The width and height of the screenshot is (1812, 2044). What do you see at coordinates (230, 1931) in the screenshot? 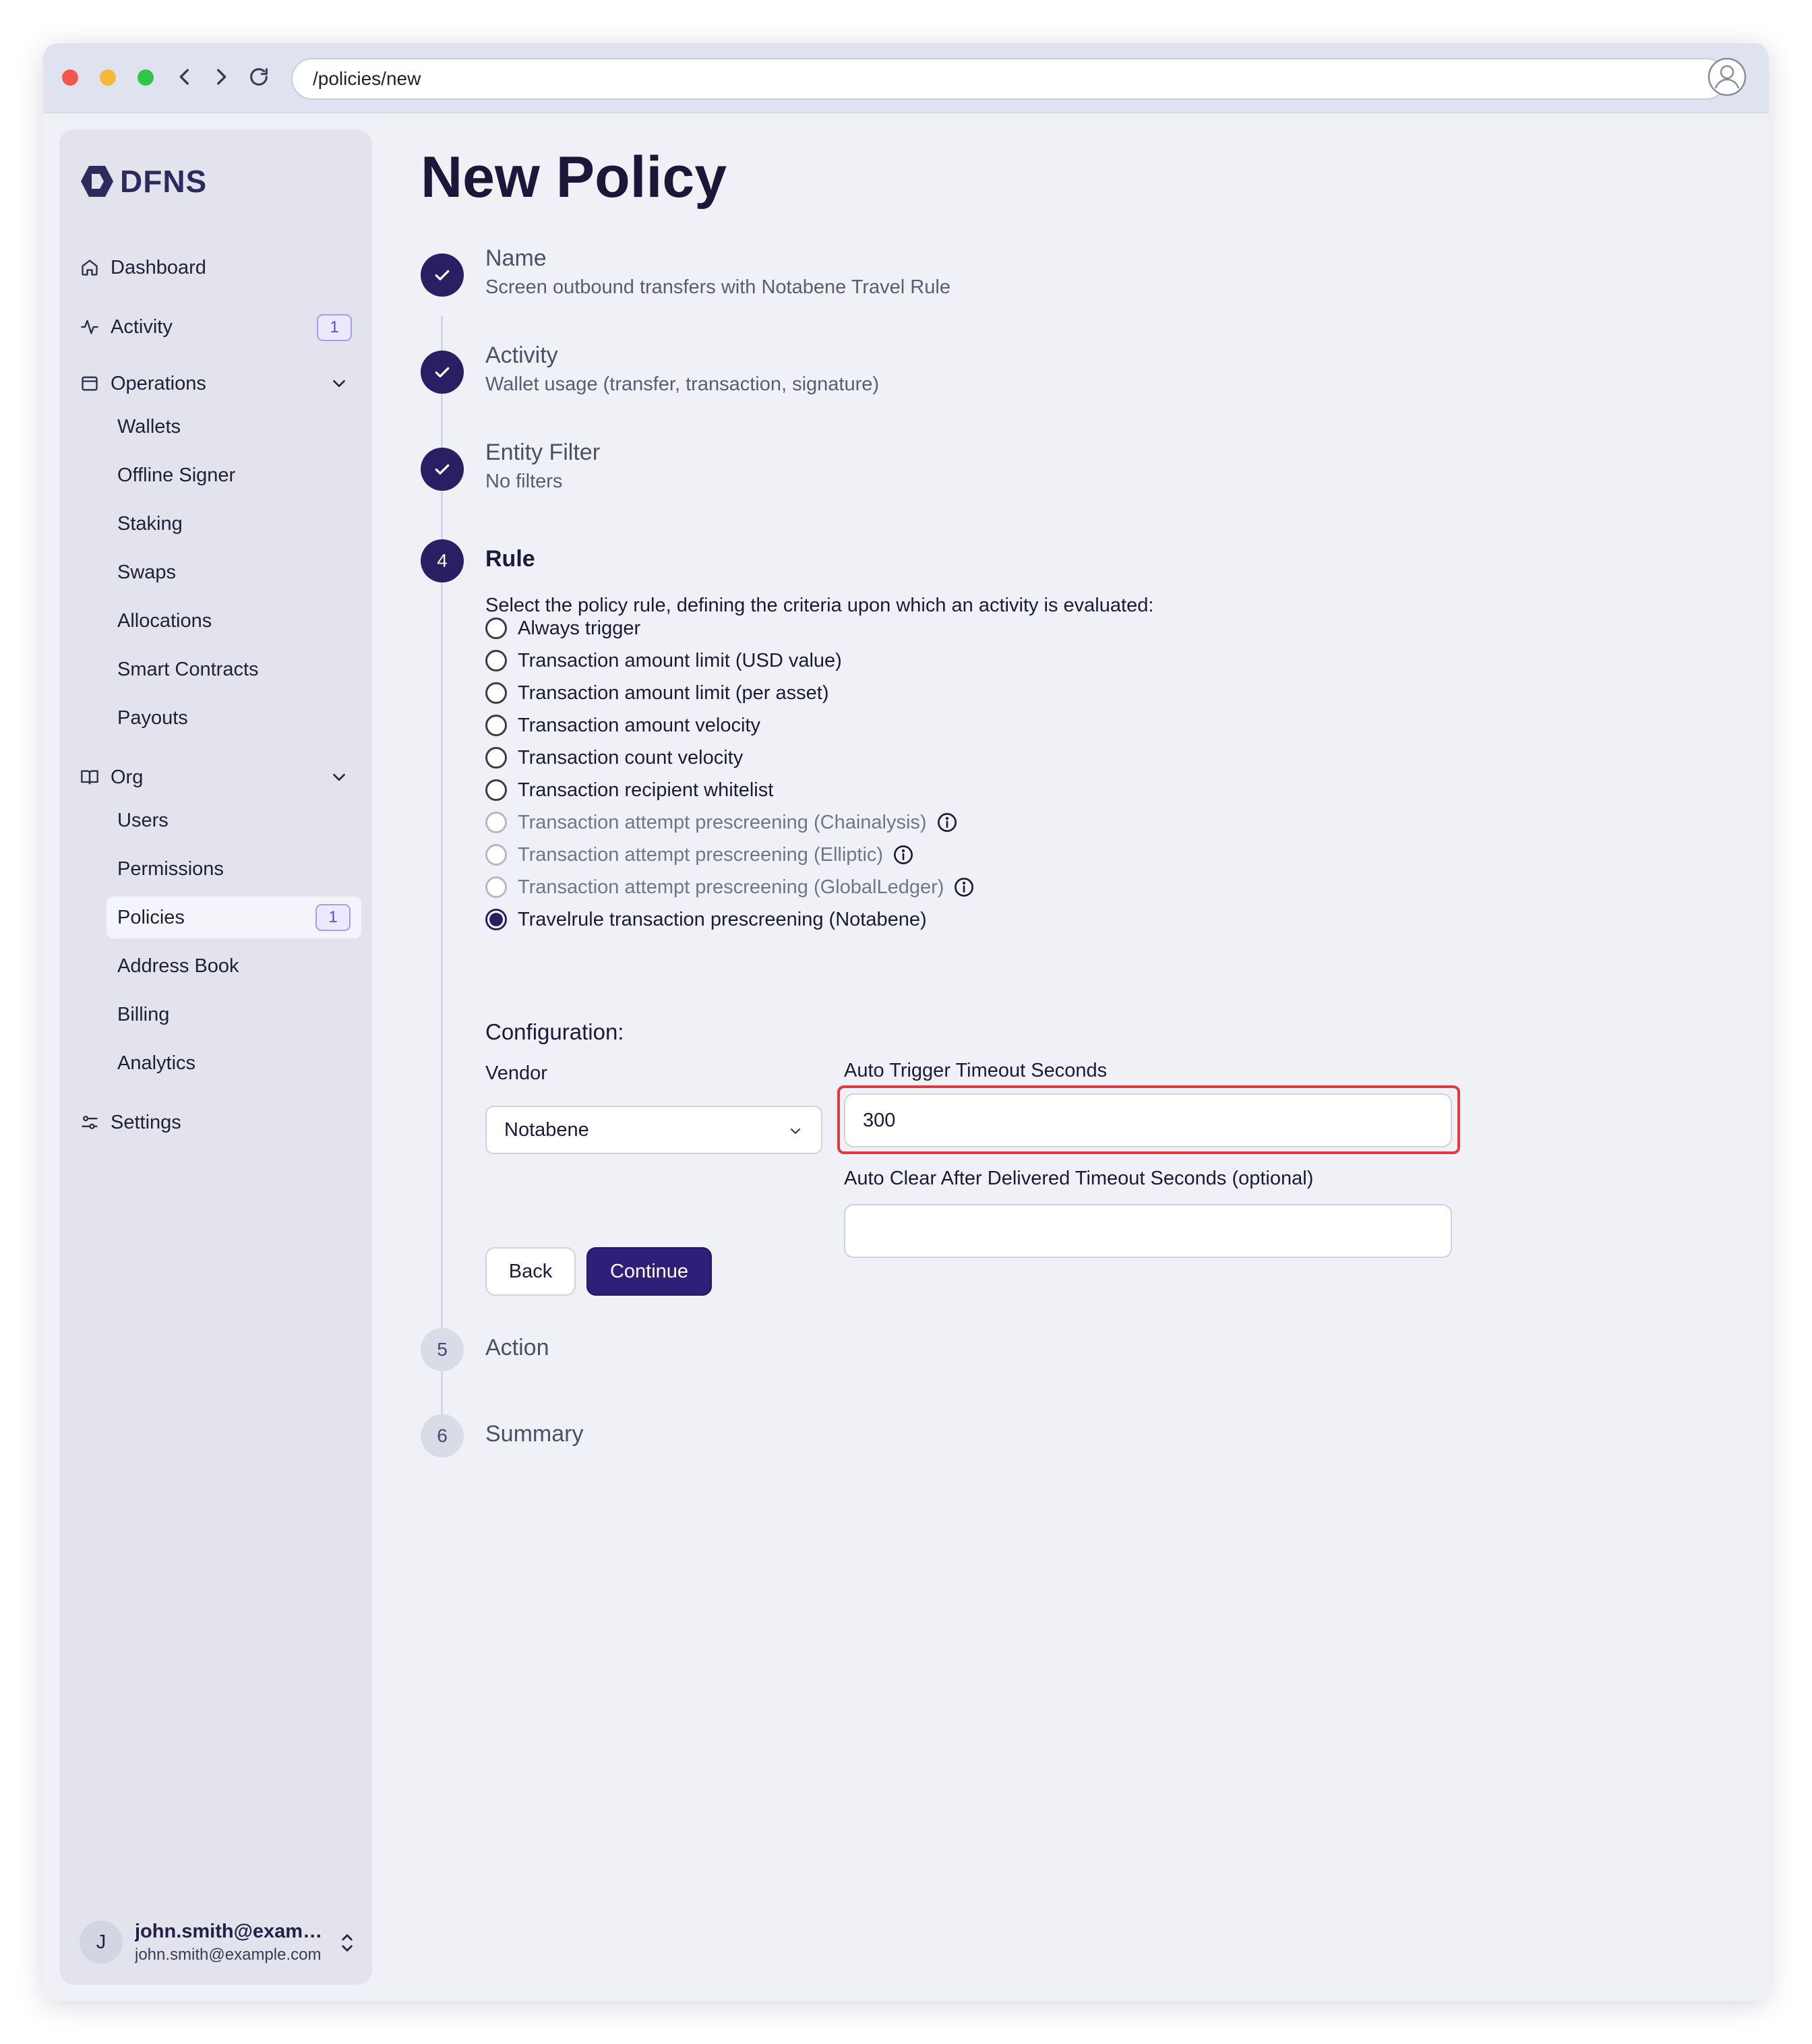
I see `user-name: john.smith@example.com` at bounding box center [230, 1931].